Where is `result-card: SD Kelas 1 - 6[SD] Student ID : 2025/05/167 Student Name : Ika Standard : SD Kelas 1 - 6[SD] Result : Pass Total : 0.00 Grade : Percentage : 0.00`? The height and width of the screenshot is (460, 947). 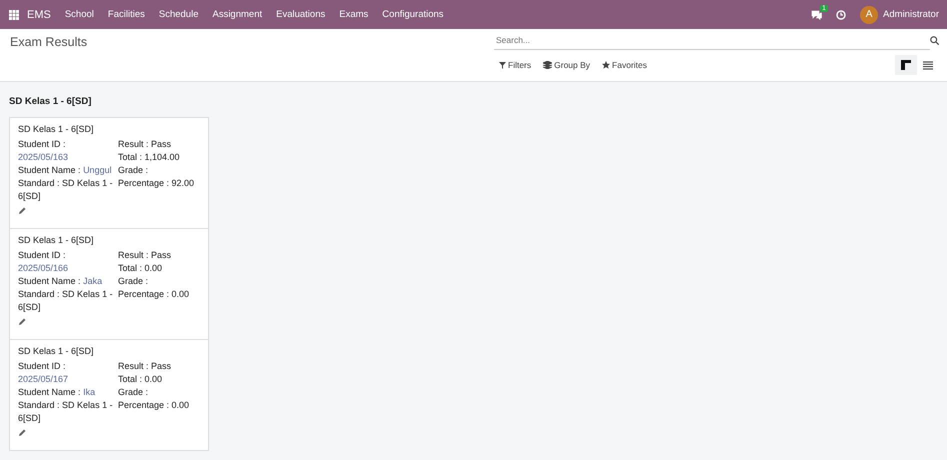
result-card: SD Kelas 1 - 6[SD] Student ID : 2025/05/167 Student Name : Ika Standard : SD Kelas 1 - 6[SD] Result : Pass Total : 0.00 Grade : Percentage : 0.00 is located at coordinates (109, 395).